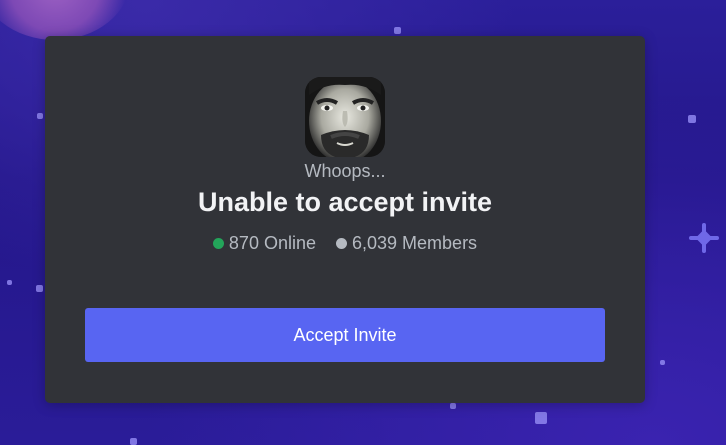  Describe the element at coordinates (341, 243) in the screenshot. I see `member-status-dot-icon` at that location.